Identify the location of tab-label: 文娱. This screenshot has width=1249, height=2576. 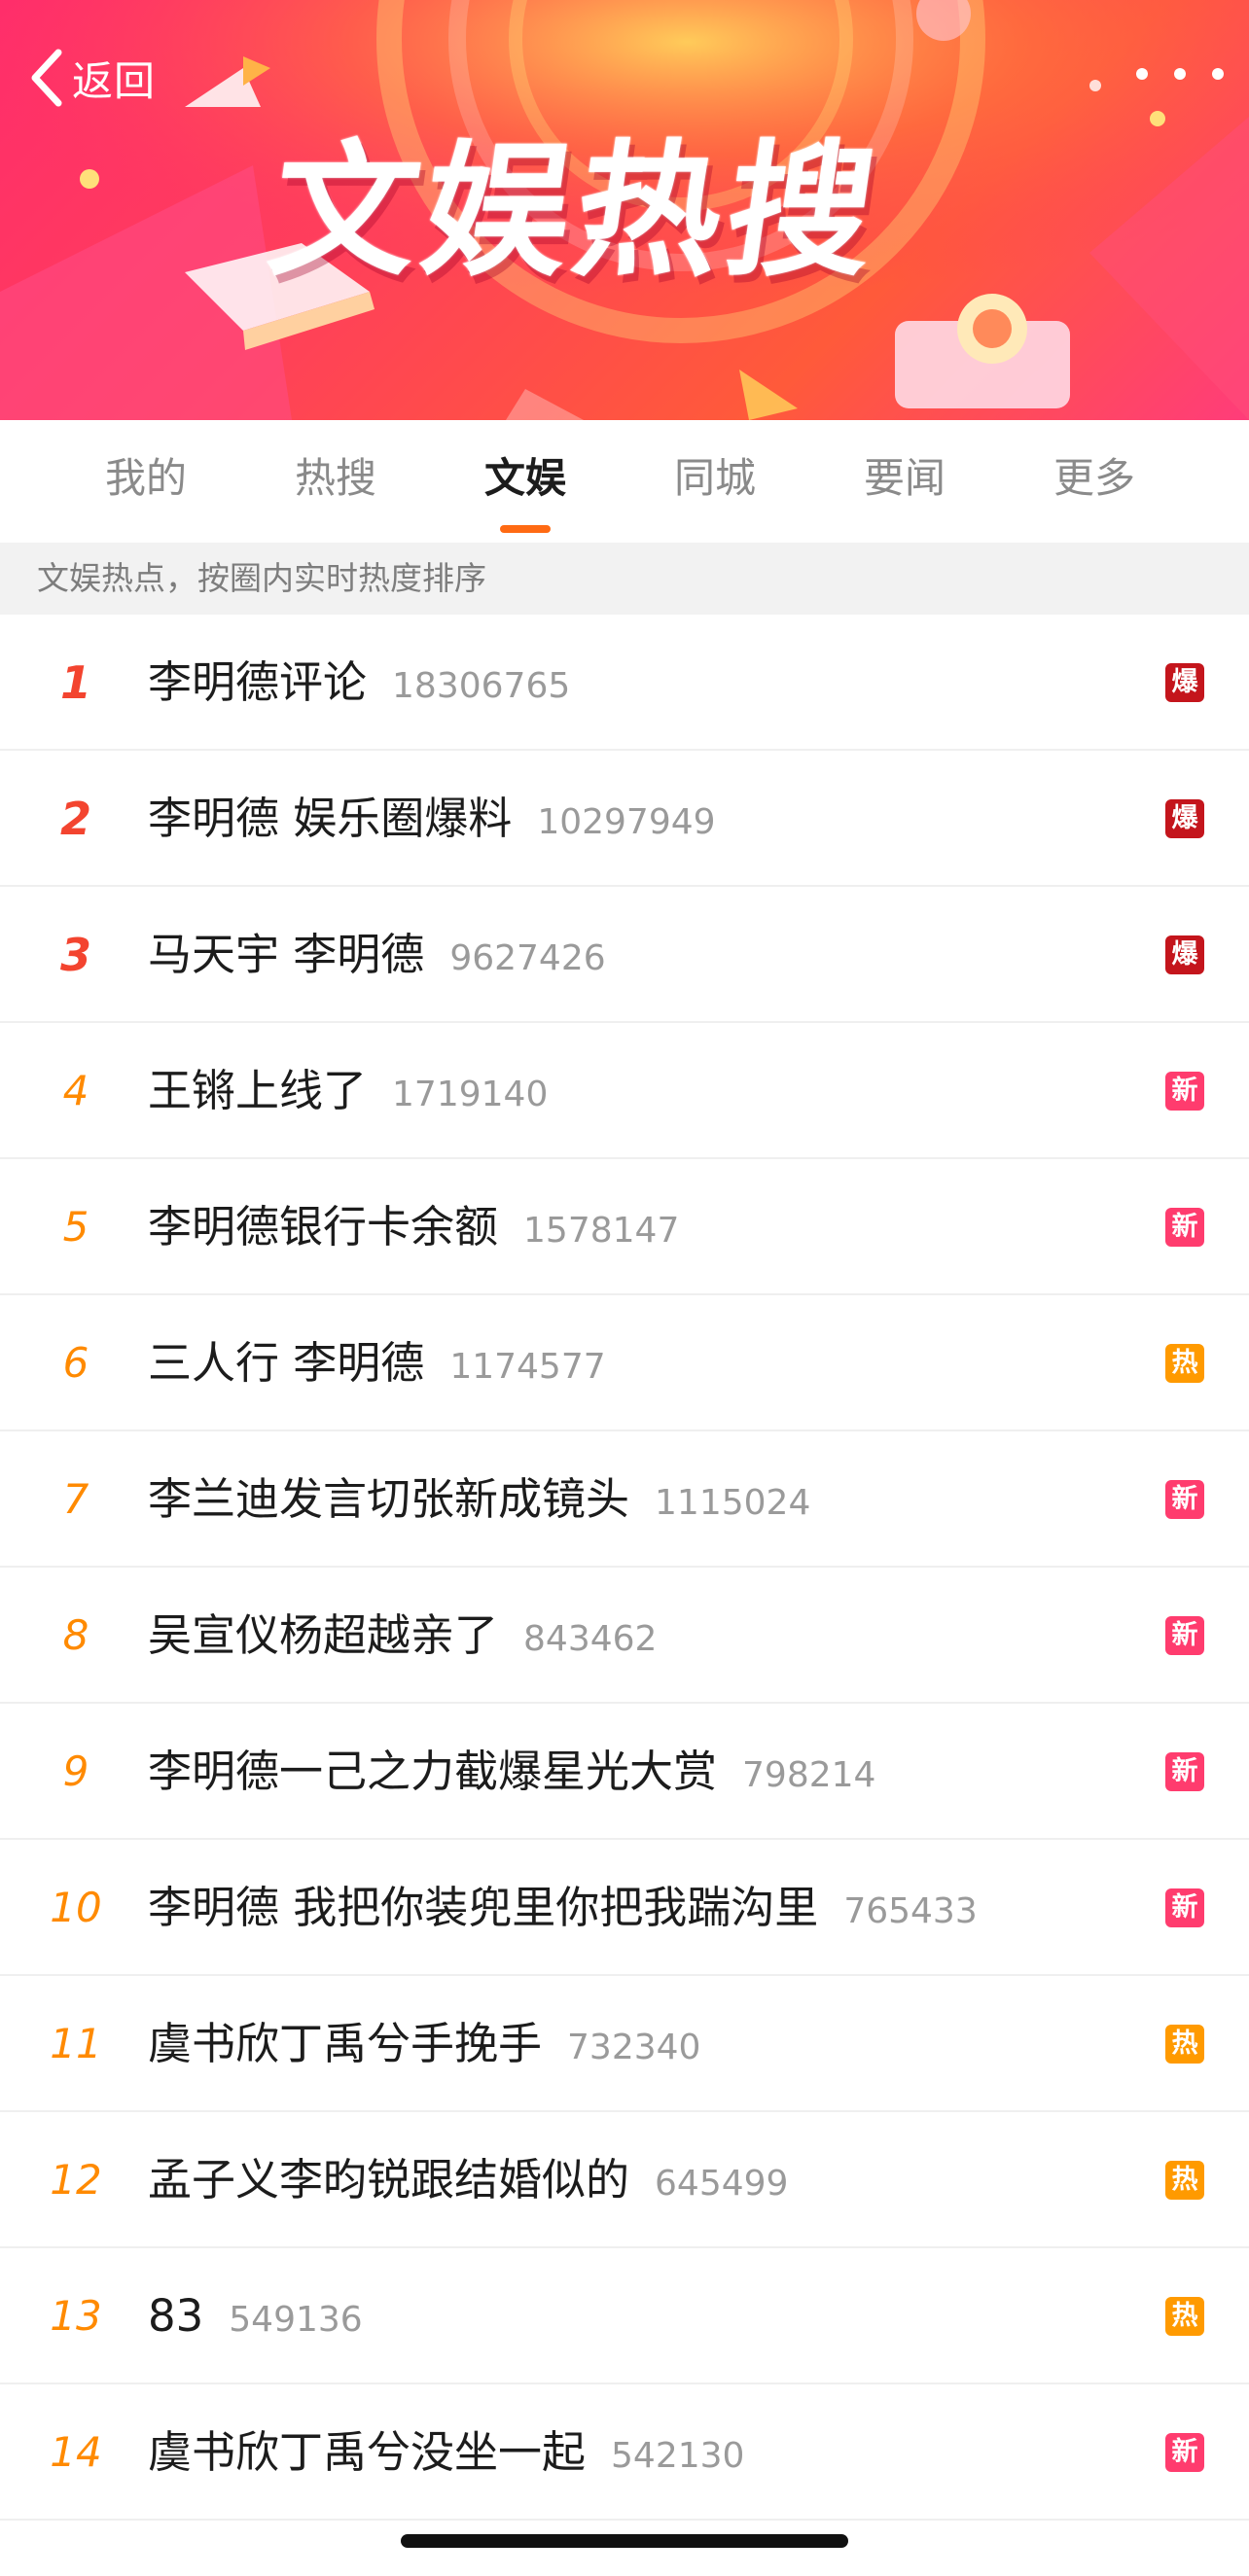
(524, 478).